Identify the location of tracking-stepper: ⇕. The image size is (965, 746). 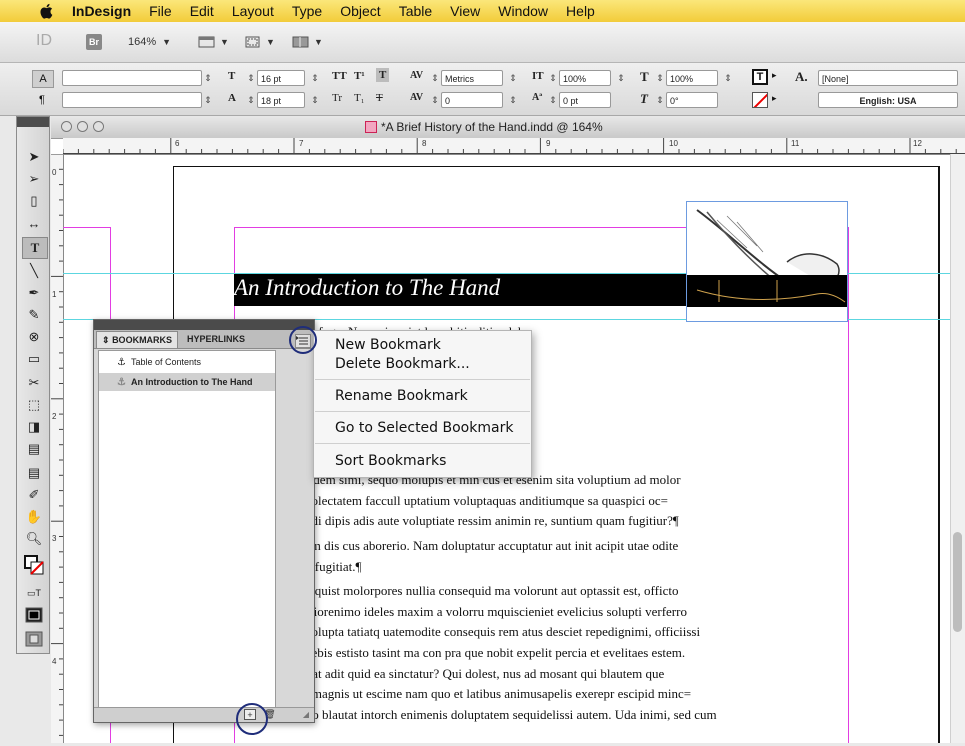
(435, 100).